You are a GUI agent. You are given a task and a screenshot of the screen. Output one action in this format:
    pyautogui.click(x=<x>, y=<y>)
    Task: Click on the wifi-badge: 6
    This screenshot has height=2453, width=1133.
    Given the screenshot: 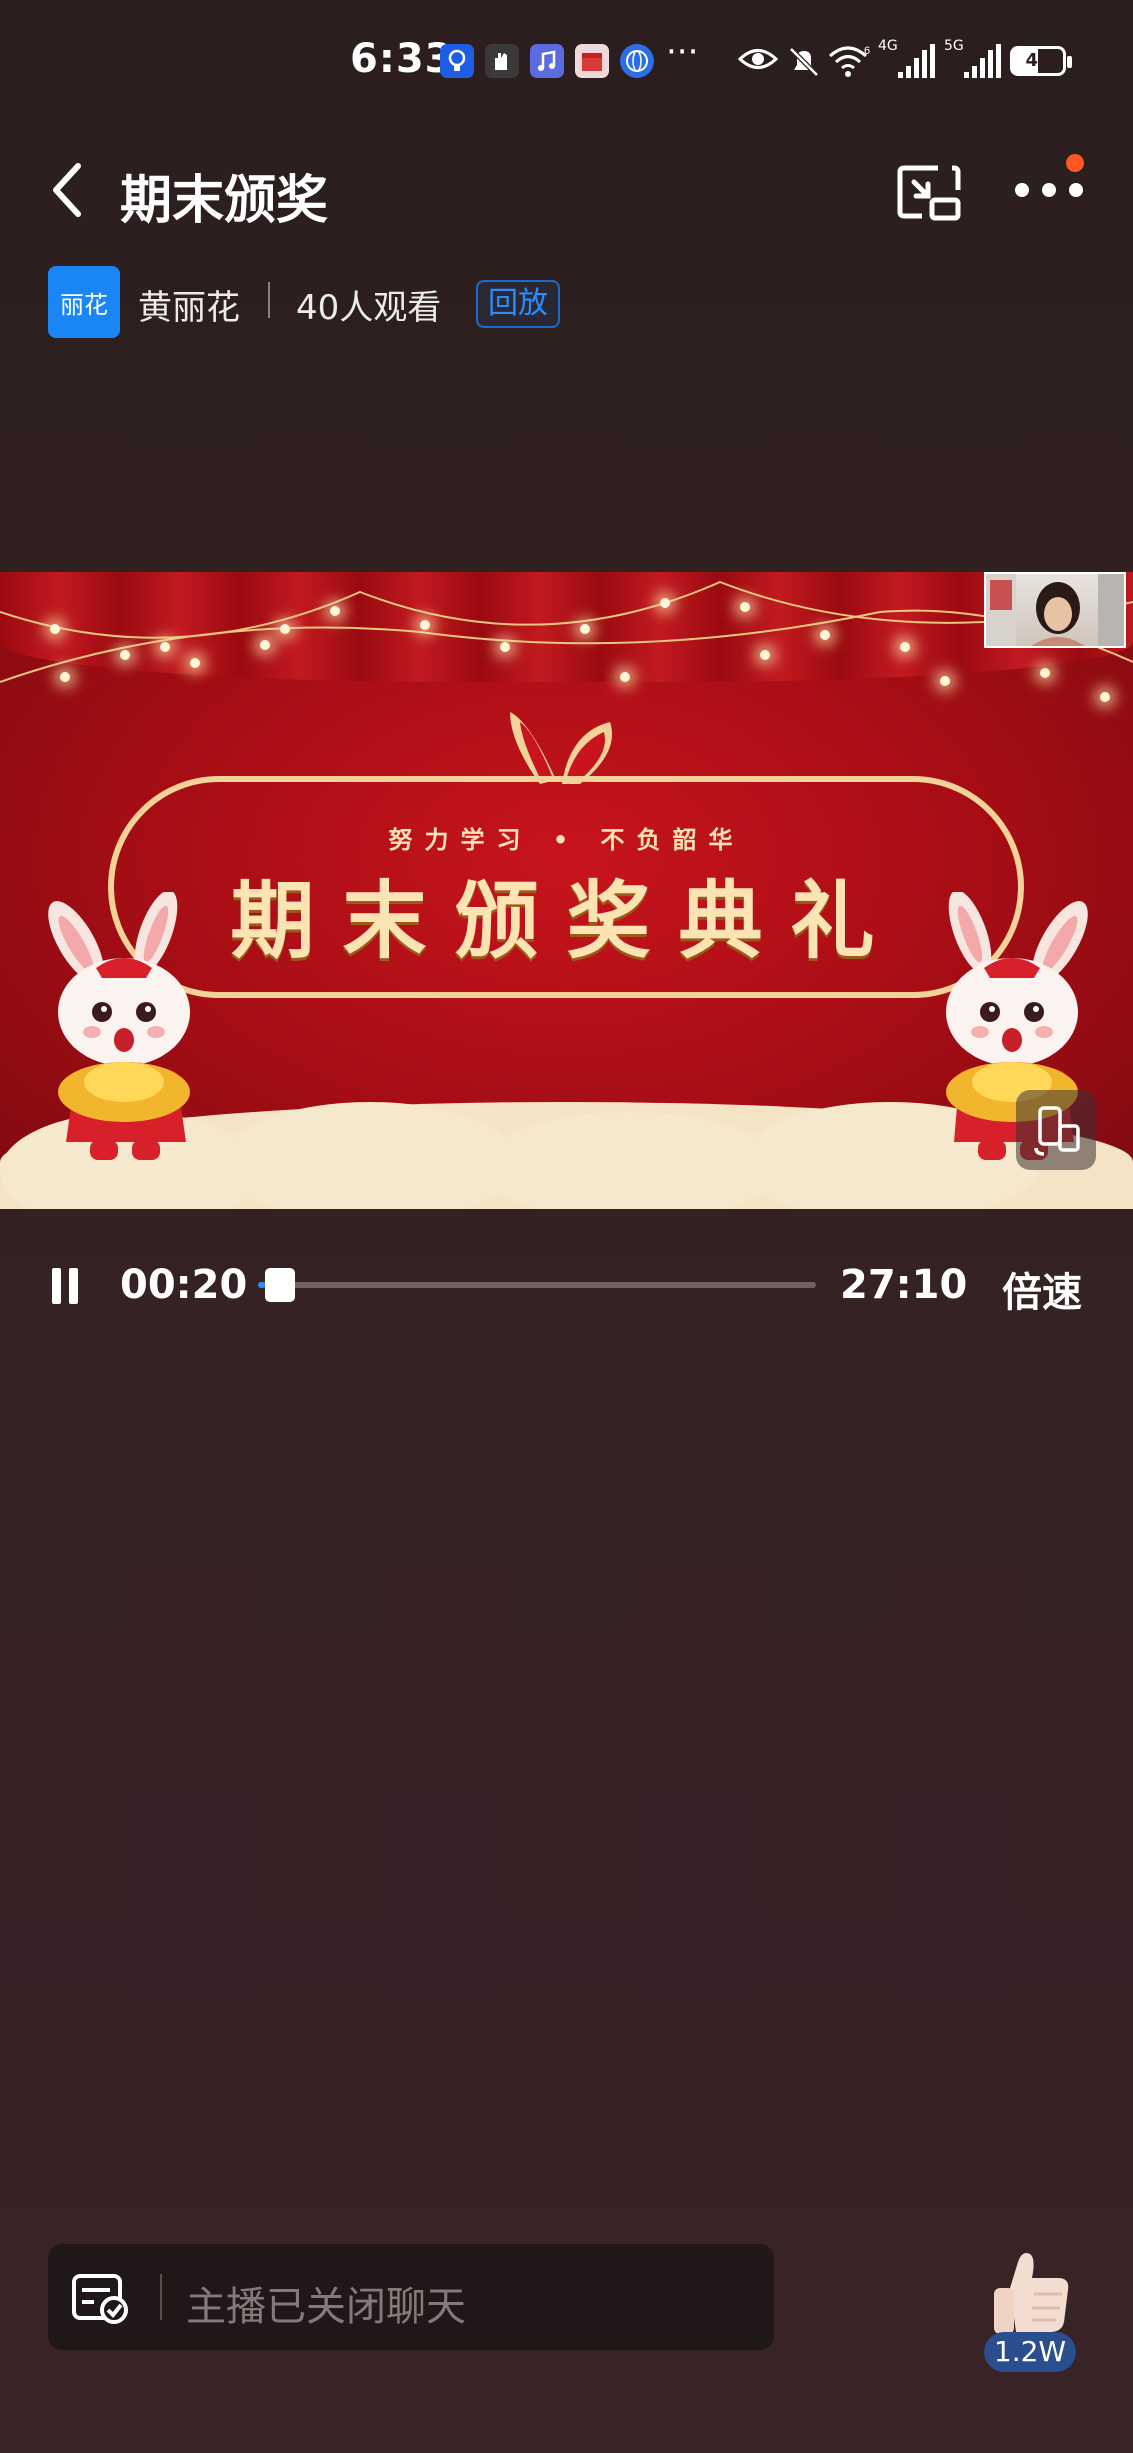 What is the action you would take?
    pyautogui.click(x=867, y=51)
    